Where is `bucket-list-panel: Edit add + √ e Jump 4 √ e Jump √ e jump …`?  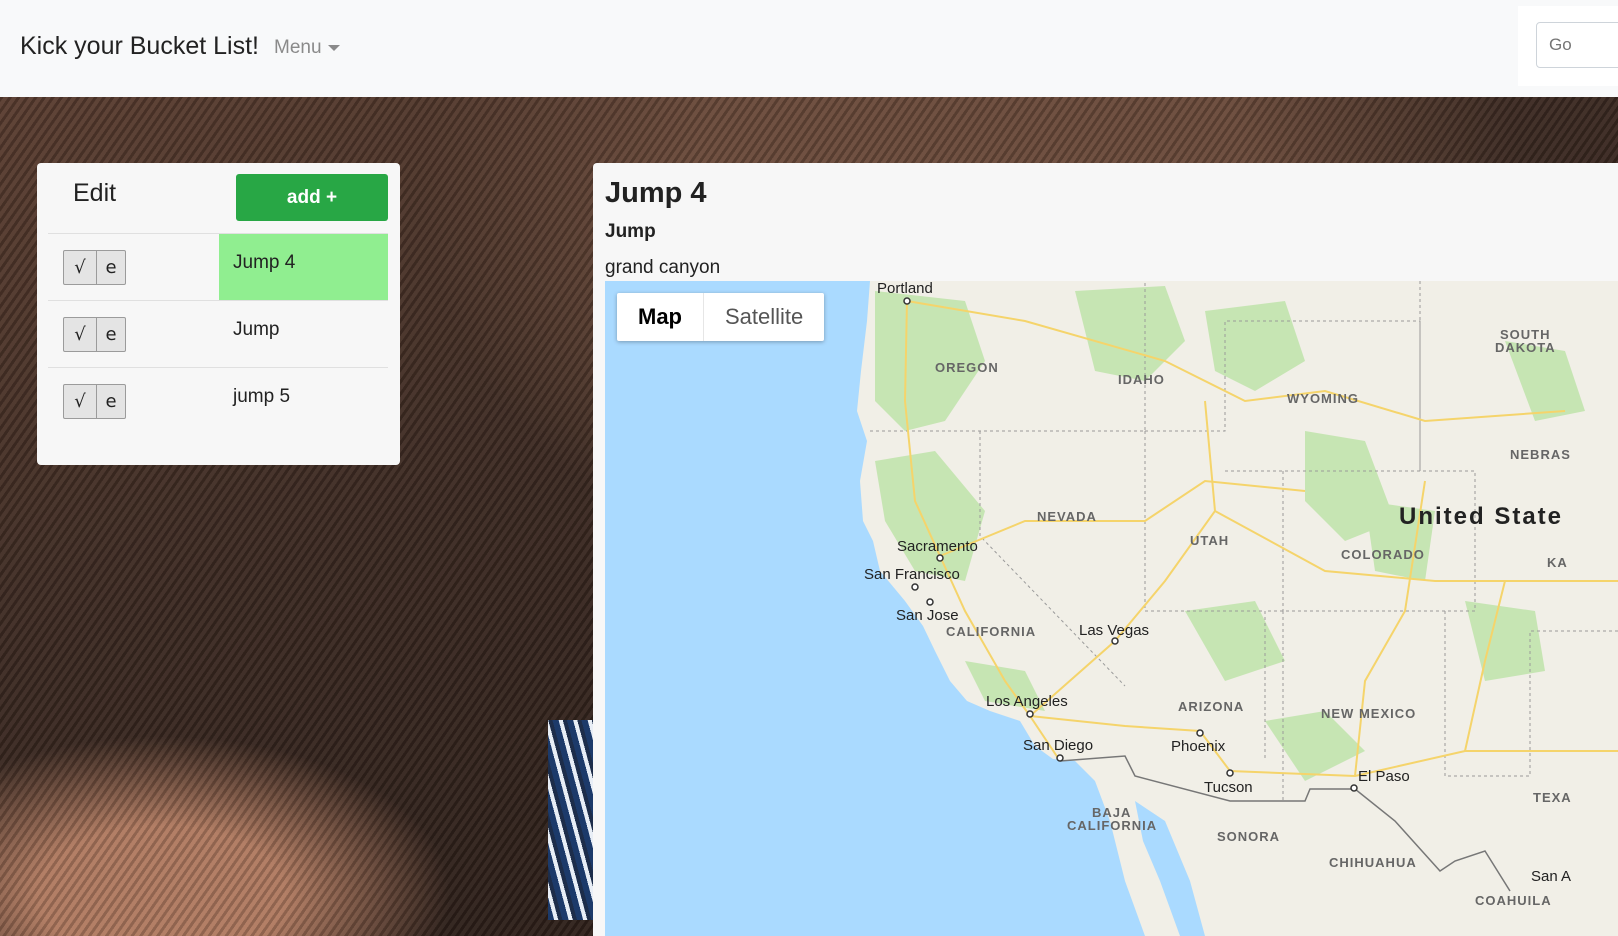
bucket-list-panel: Edit add + √ e Jump 4 √ e Jump √ e jump … is located at coordinates (218, 314).